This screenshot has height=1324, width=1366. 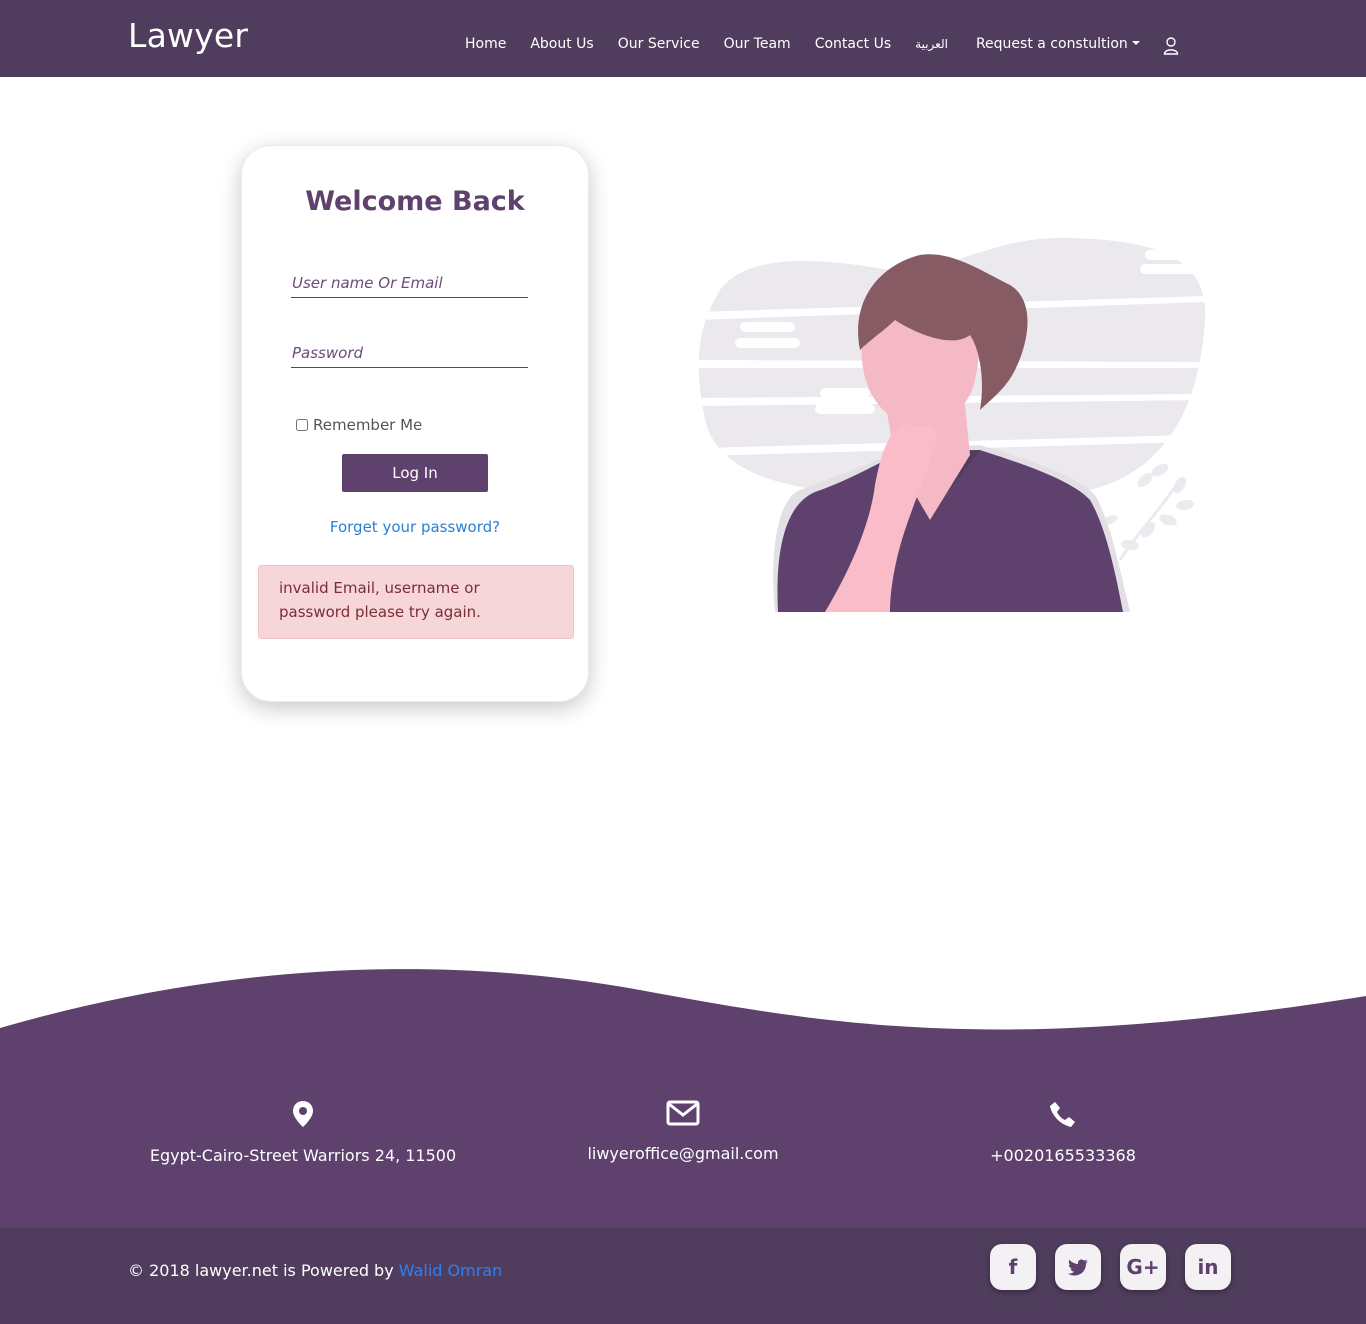 What do you see at coordinates (450, 1270) in the screenshot?
I see `author-link: Walid Omran` at bounding box center [450, 1270].